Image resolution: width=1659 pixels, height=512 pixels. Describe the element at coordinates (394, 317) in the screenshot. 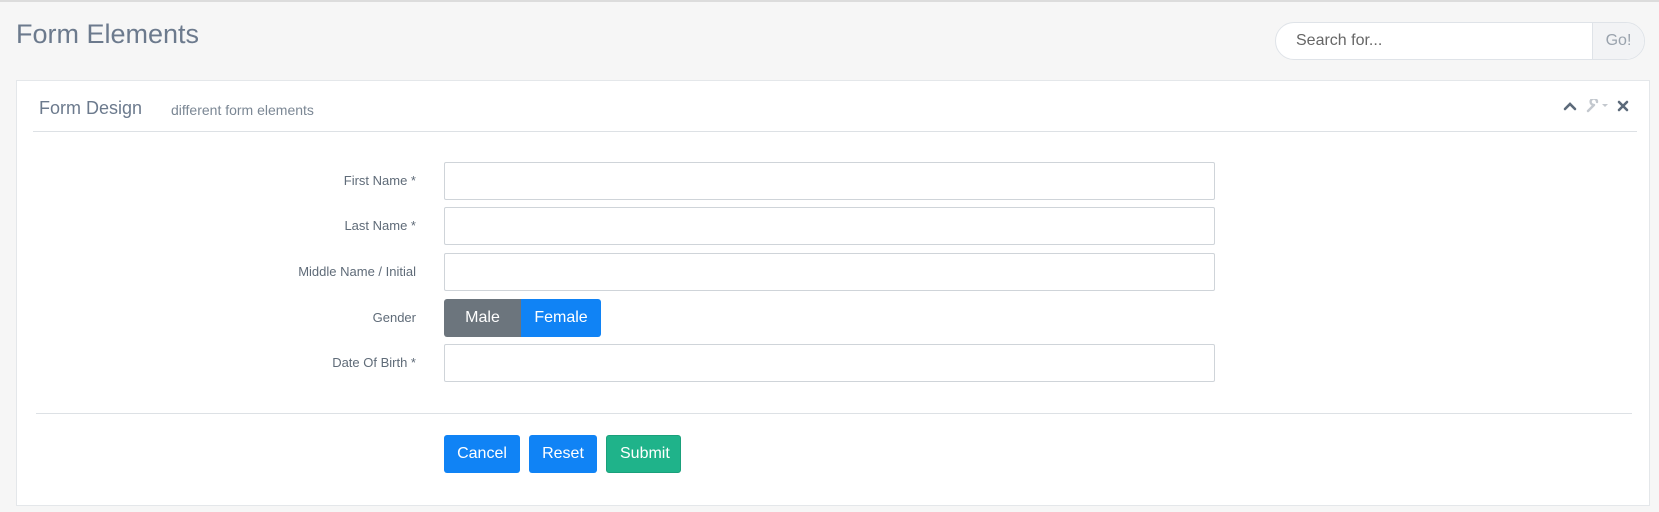

I see `gender-label: Gender` at that location.